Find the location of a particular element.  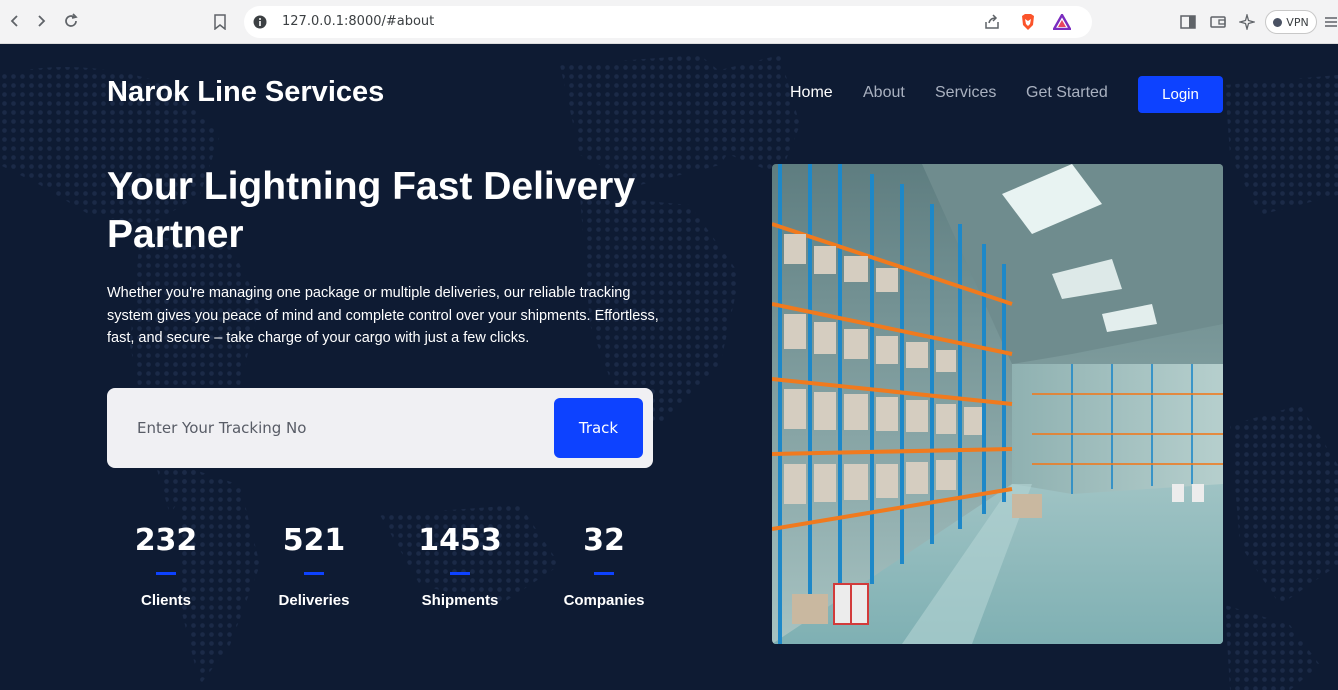

forward-icon is located at coordinates (41, 21).